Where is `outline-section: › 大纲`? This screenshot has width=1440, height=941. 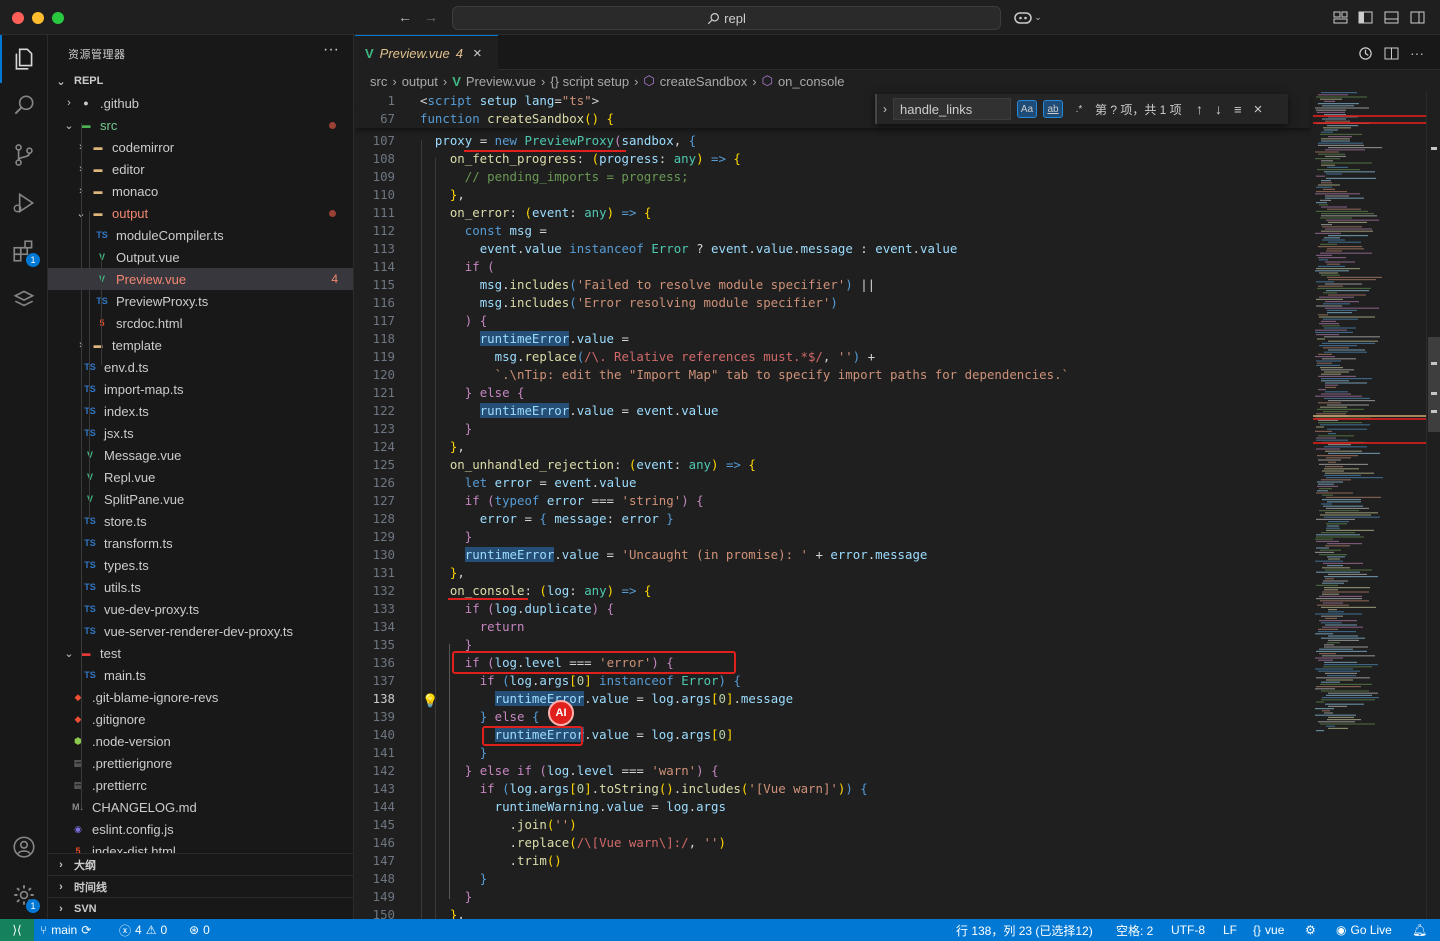 outline-section: › 大纲 is located at coordinates (200, 864).